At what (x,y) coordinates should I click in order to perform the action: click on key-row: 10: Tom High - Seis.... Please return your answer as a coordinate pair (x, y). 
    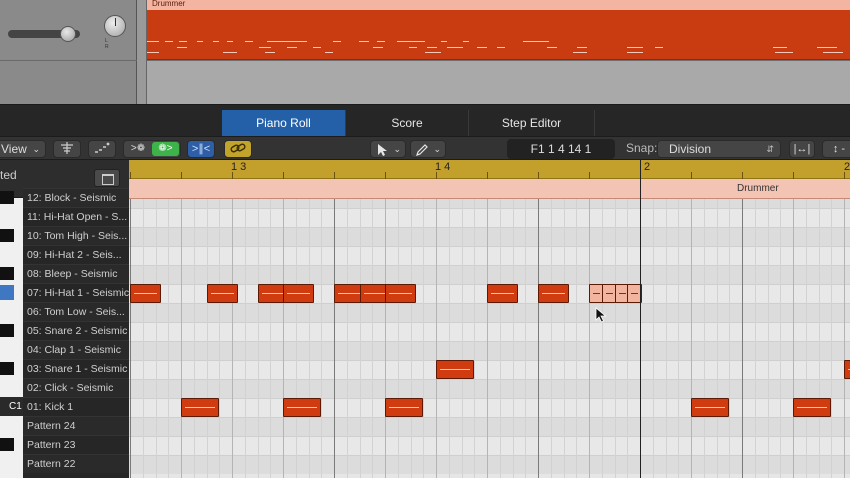
    Looking at the image, I should click on (76, 235).